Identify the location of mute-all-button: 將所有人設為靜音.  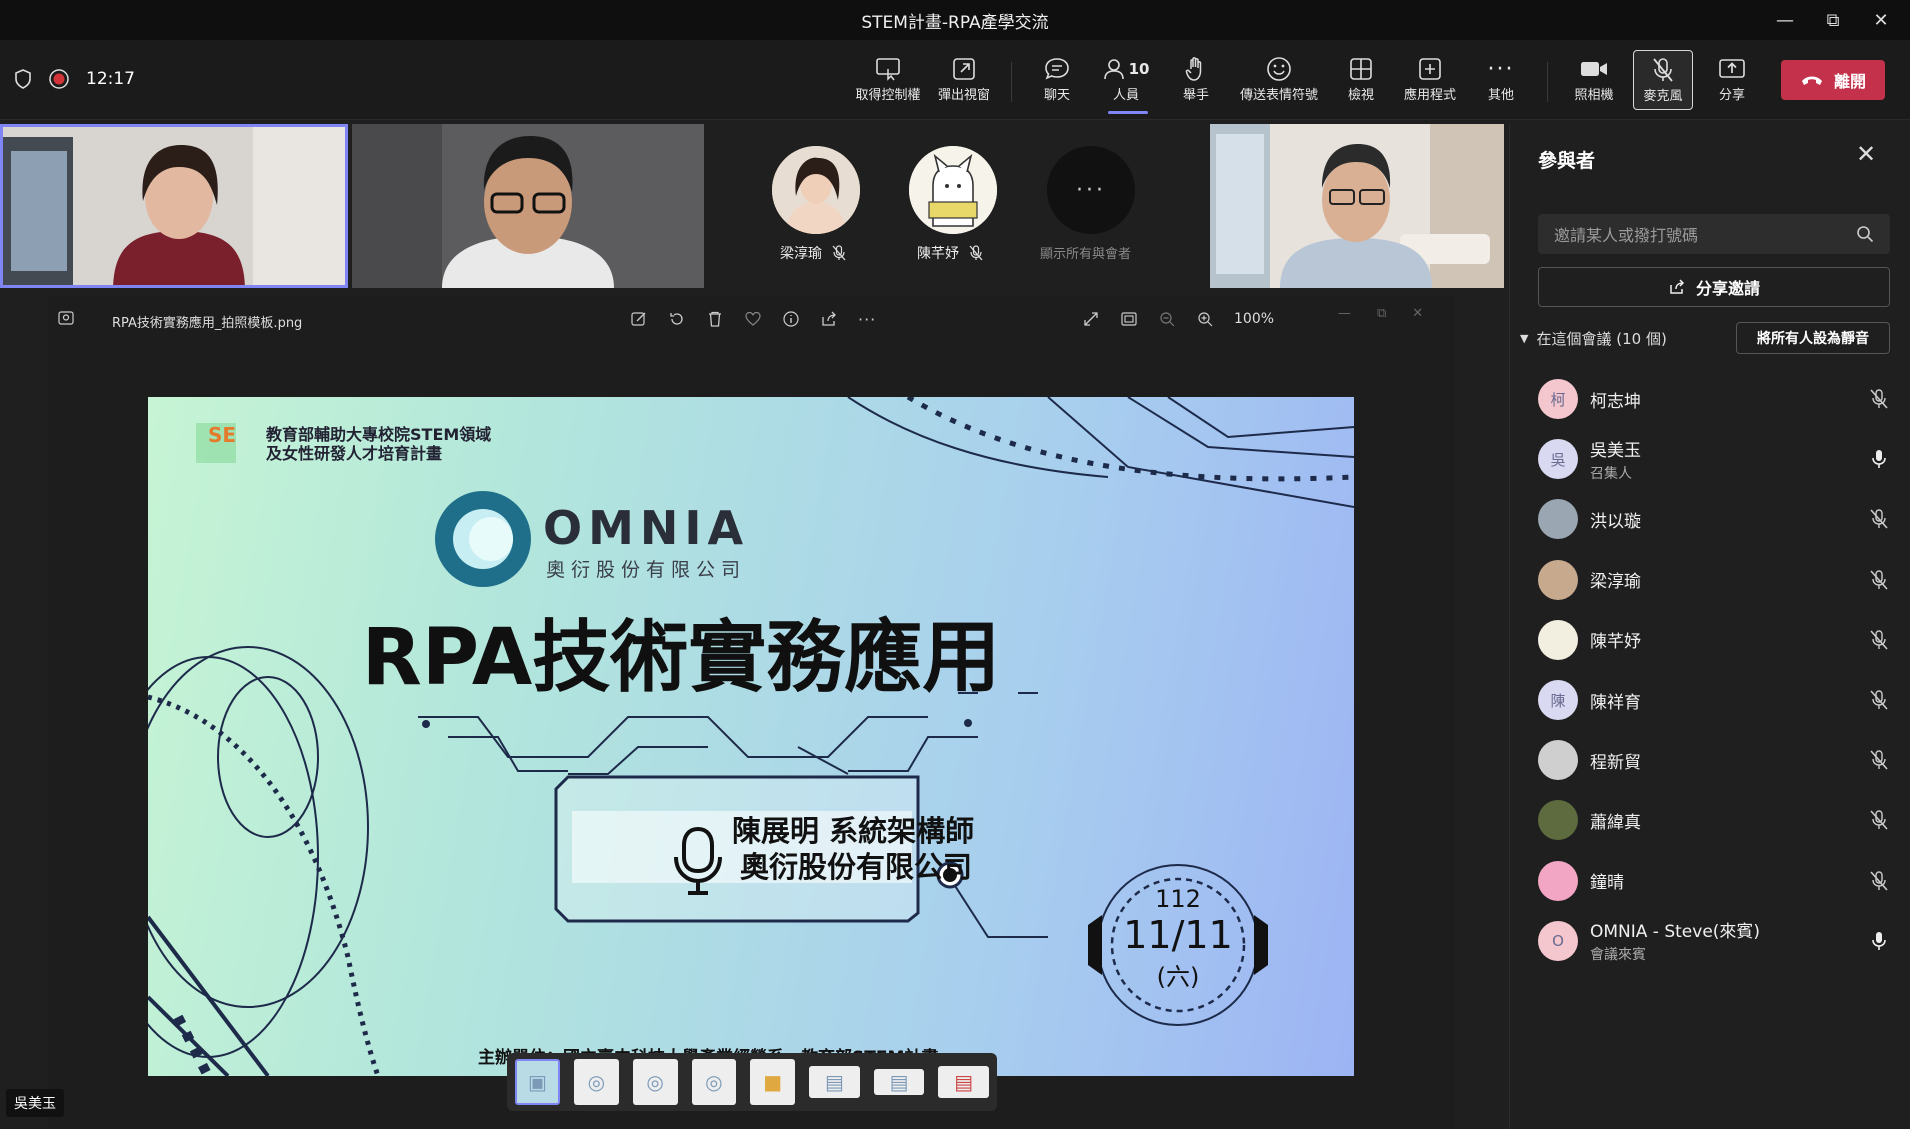
(1813, 338).